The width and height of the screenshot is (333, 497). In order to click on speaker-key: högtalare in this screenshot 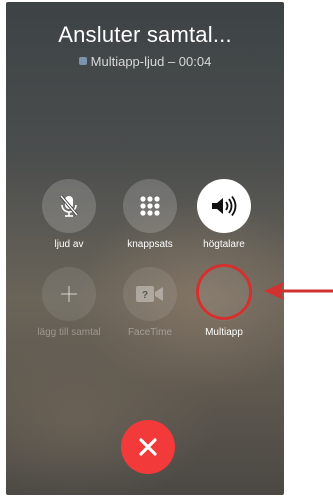, I will do `click(224, 214)`.